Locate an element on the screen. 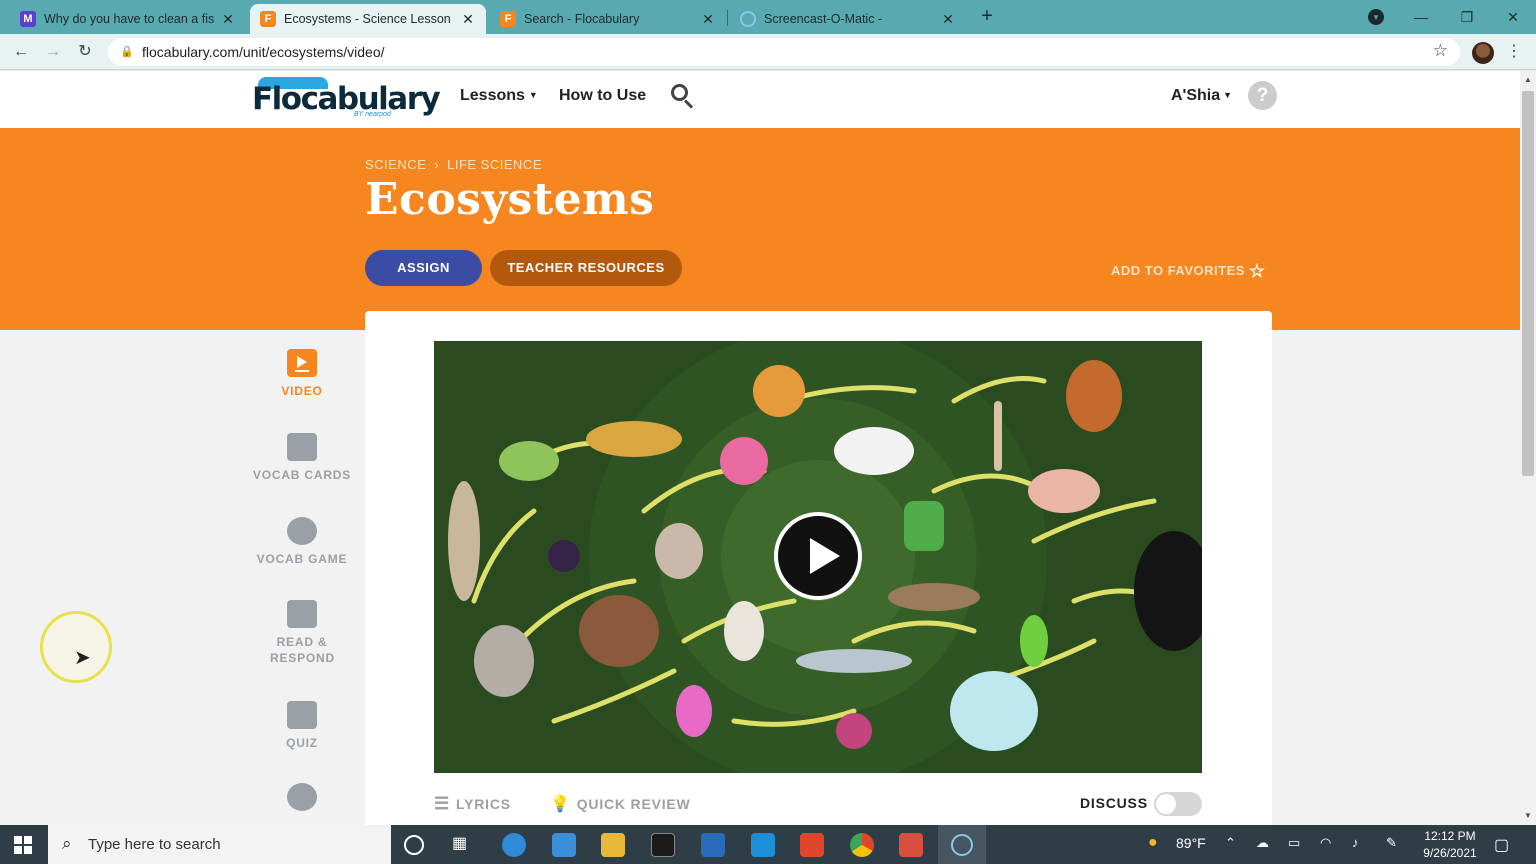 This screenshot has width=1536, height=864. browser-tab-3: F Search - Flocabulary ✕ is located at coordinates (608, 19).